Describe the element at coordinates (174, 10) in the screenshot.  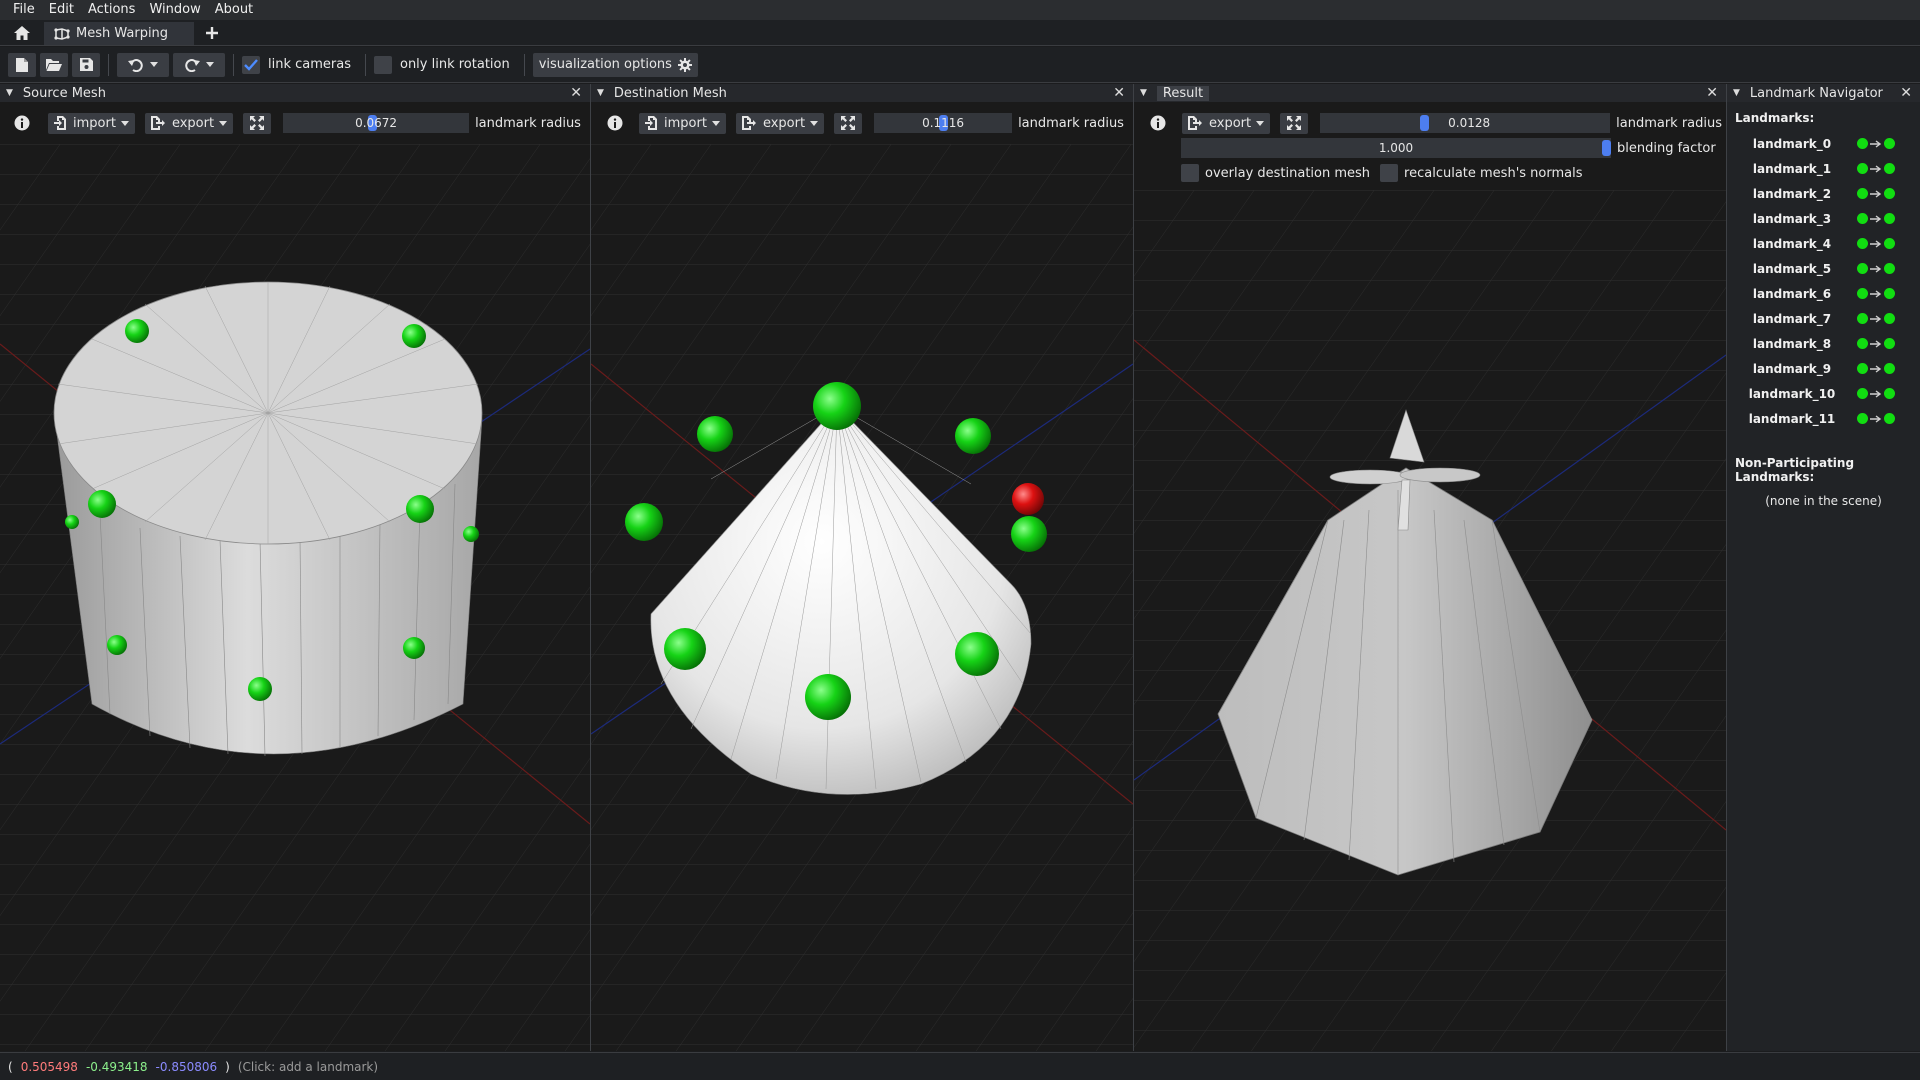
I see `menu-window: Window` at that location.